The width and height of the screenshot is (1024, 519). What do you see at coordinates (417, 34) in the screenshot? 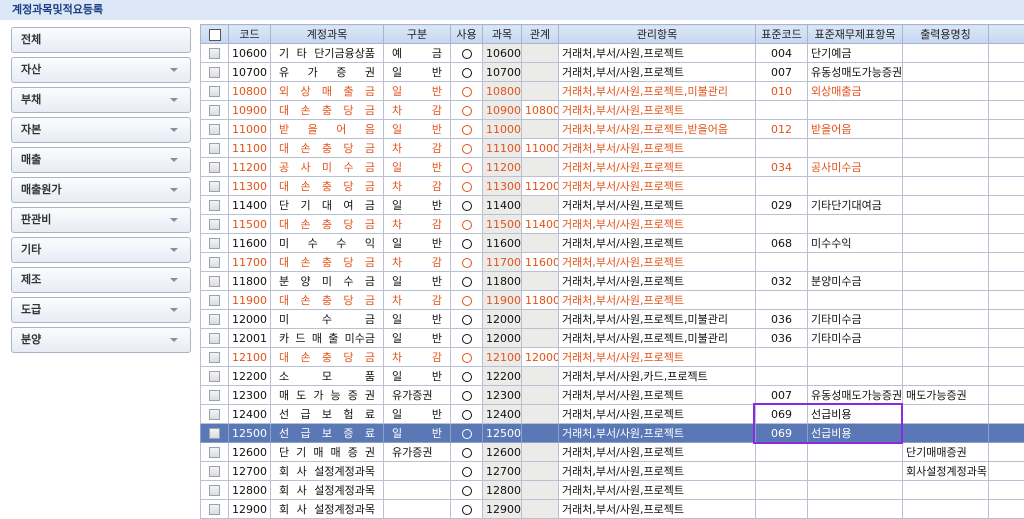
I see `col-type: 구분` at bounding box center [417, 34].